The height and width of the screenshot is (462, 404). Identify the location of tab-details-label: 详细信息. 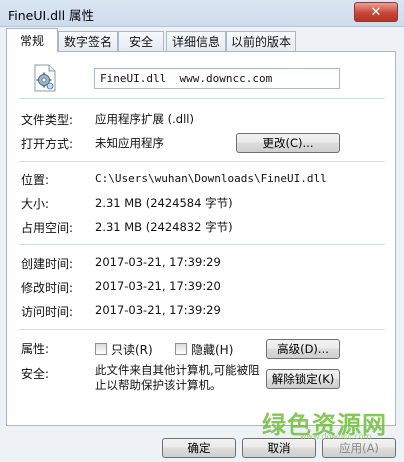
(195, 42).